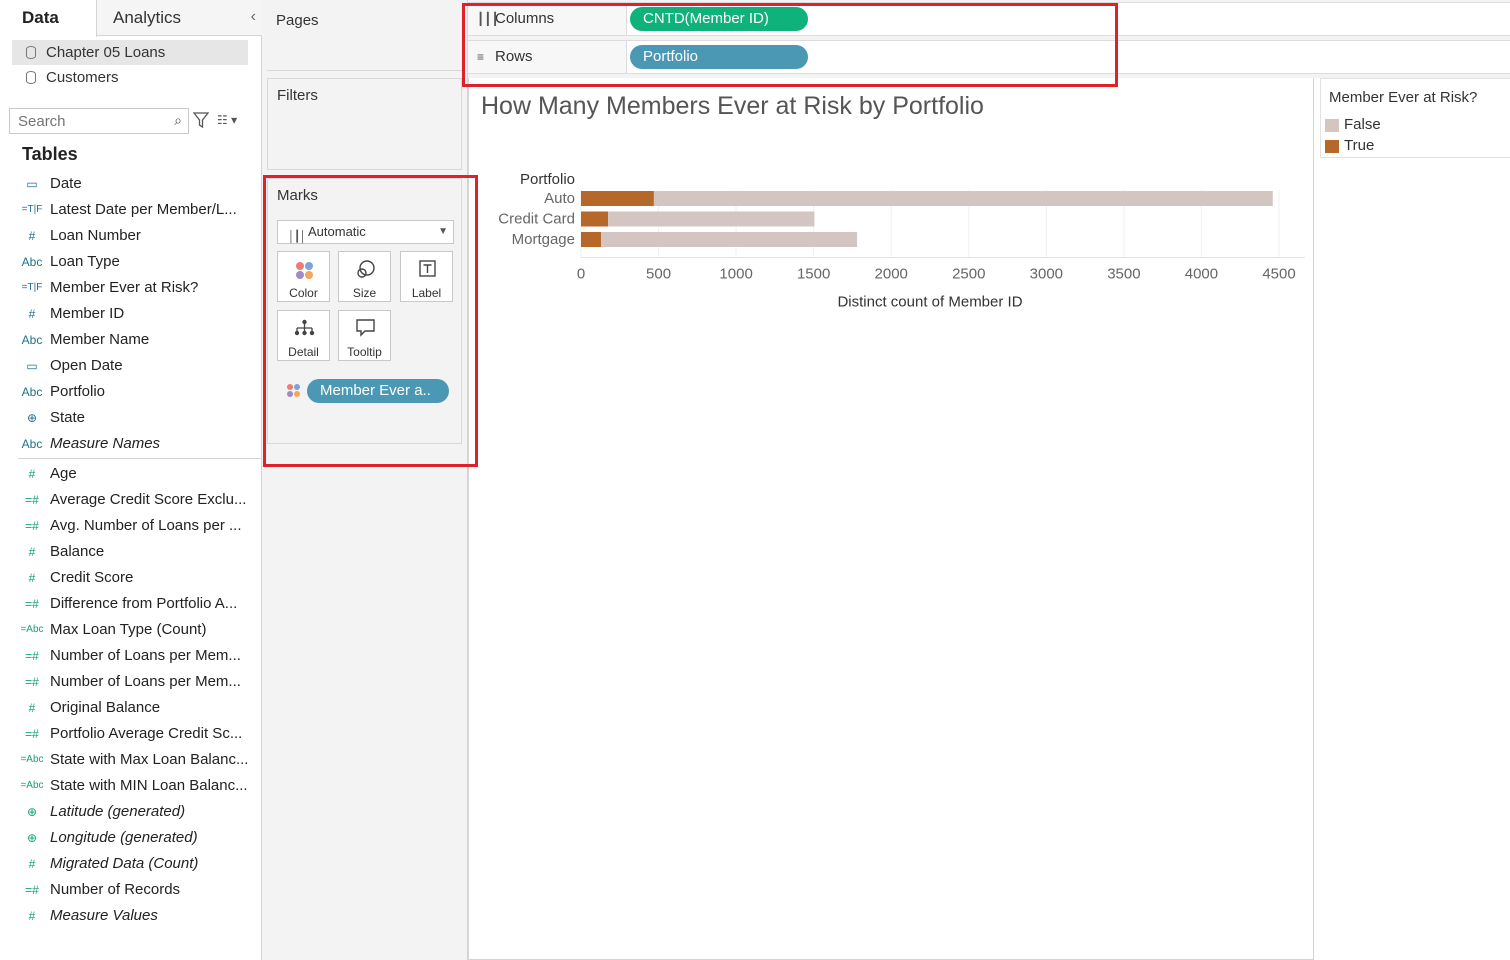 Image resolution: width=1510 pixels, height=960 pixels. What do you see at coordinates (366, 269) in the screenshot?
I see `size-icon` at bounding box center [366, 269].